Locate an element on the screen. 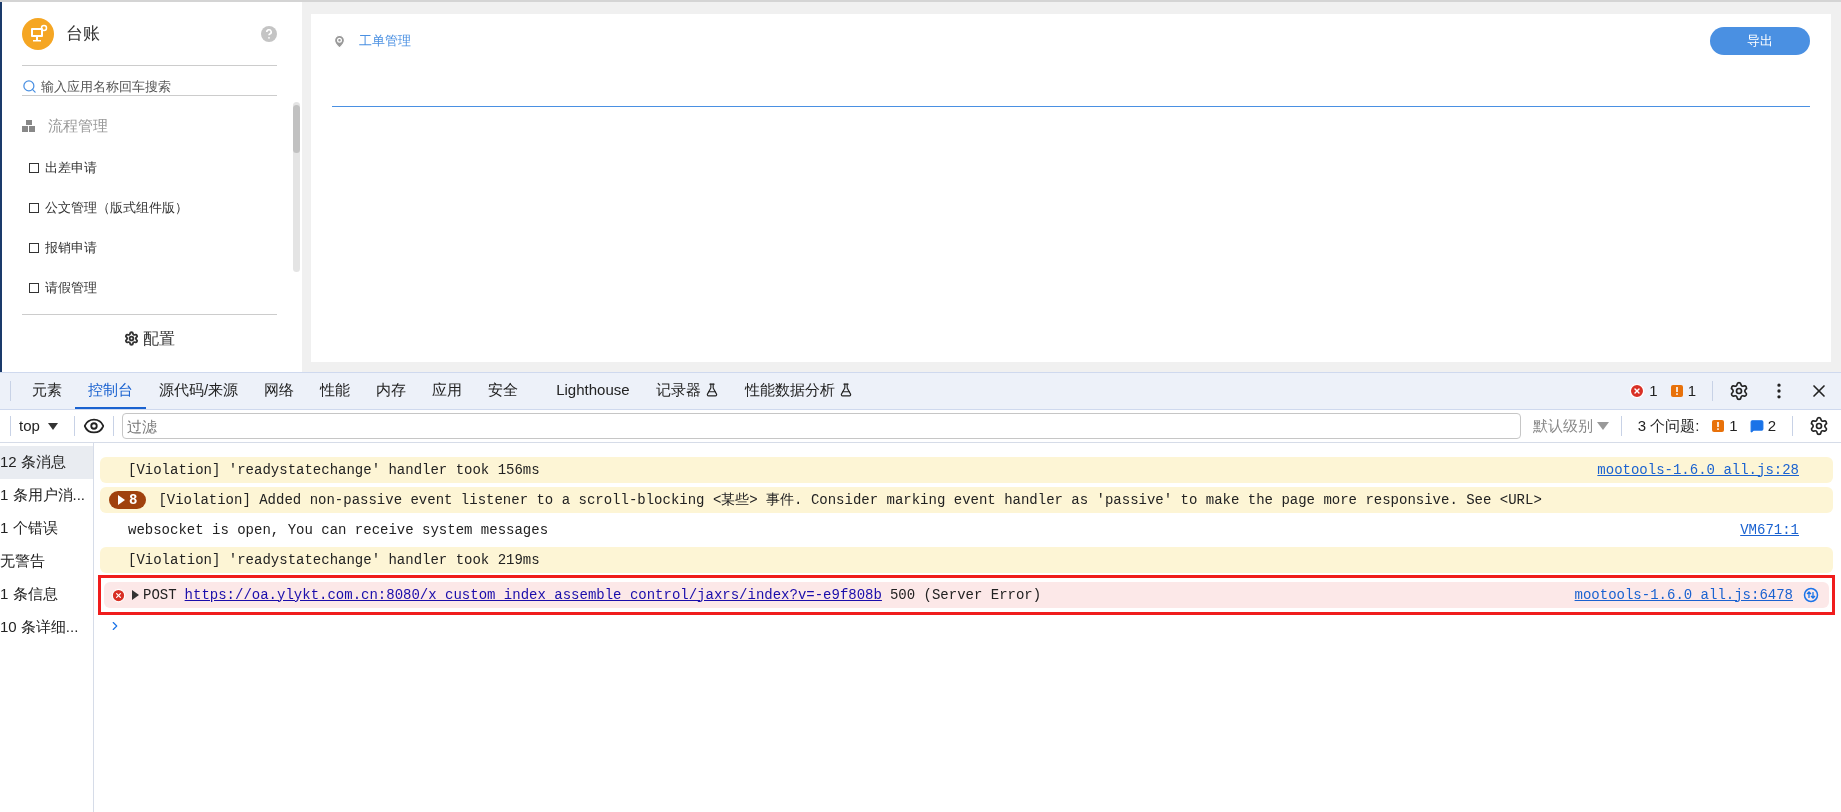  breadcrumb-link: 工单管理 is located at coordinates (385, 41).